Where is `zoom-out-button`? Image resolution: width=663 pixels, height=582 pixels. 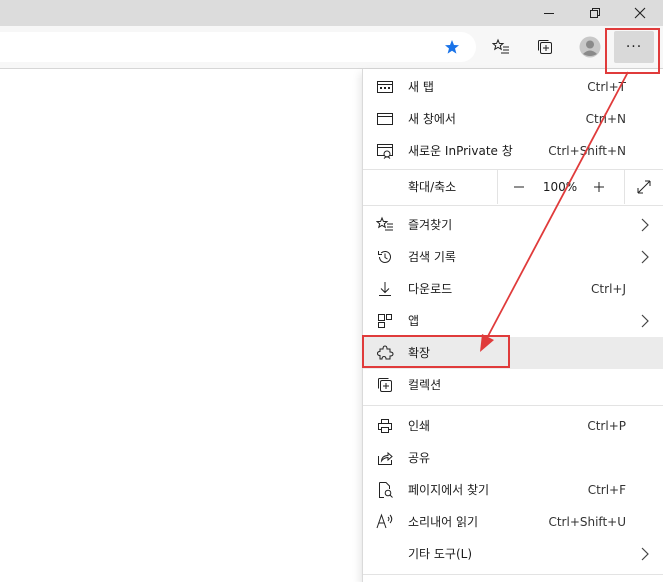
zoom-out-button is located at coordinates (519, 187).